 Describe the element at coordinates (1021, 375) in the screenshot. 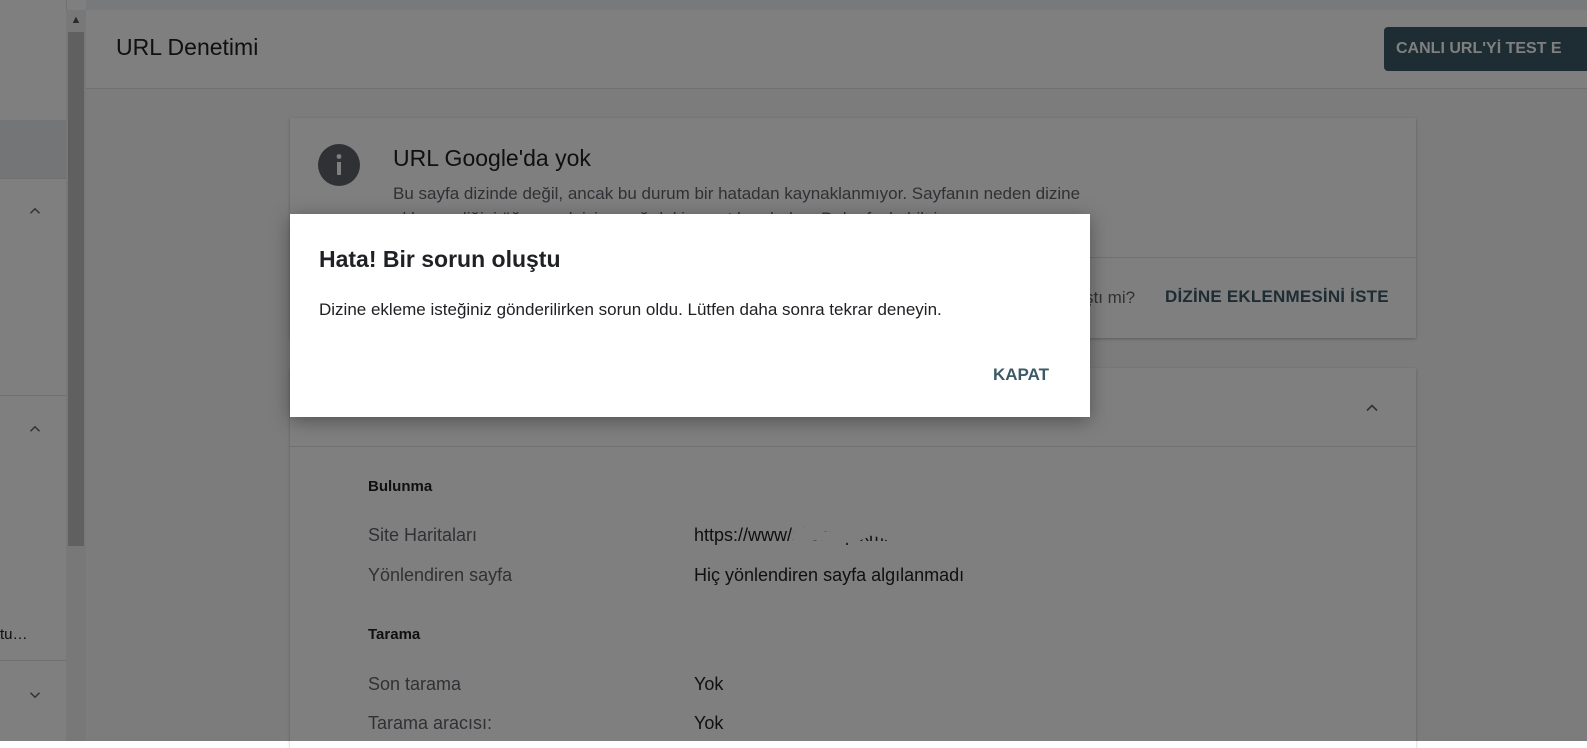

I see `close-button: KAPAT` at that location.